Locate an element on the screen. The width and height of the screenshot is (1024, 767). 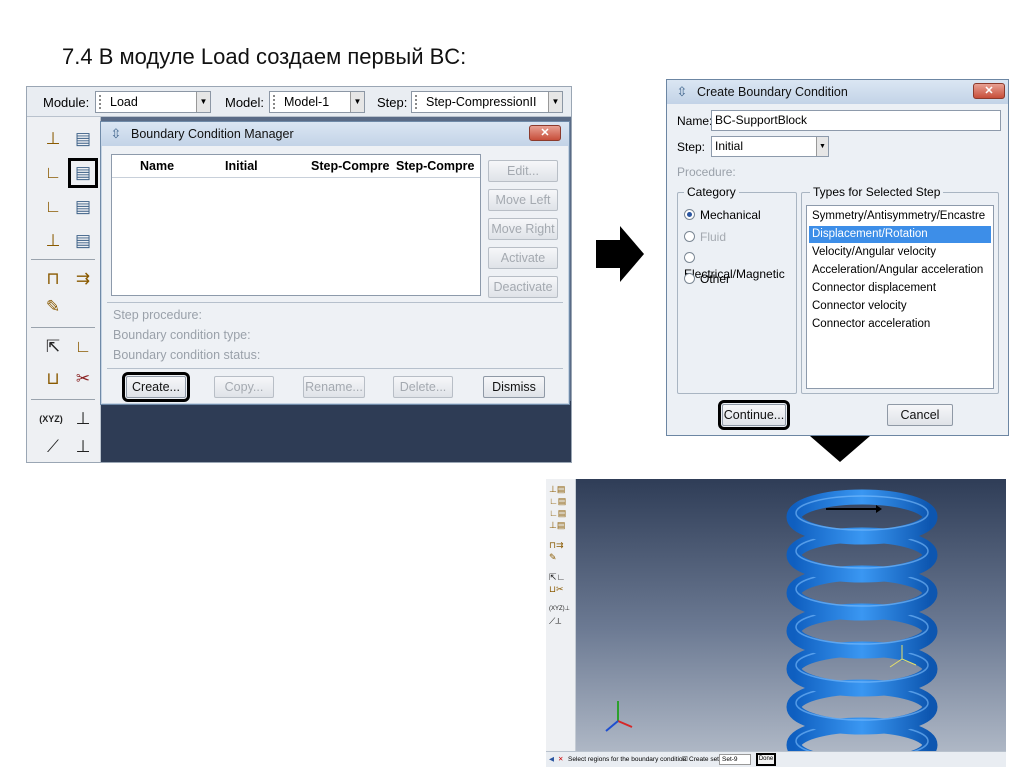
bc-icon: ∟▤ is located at coordinates (559, 501).